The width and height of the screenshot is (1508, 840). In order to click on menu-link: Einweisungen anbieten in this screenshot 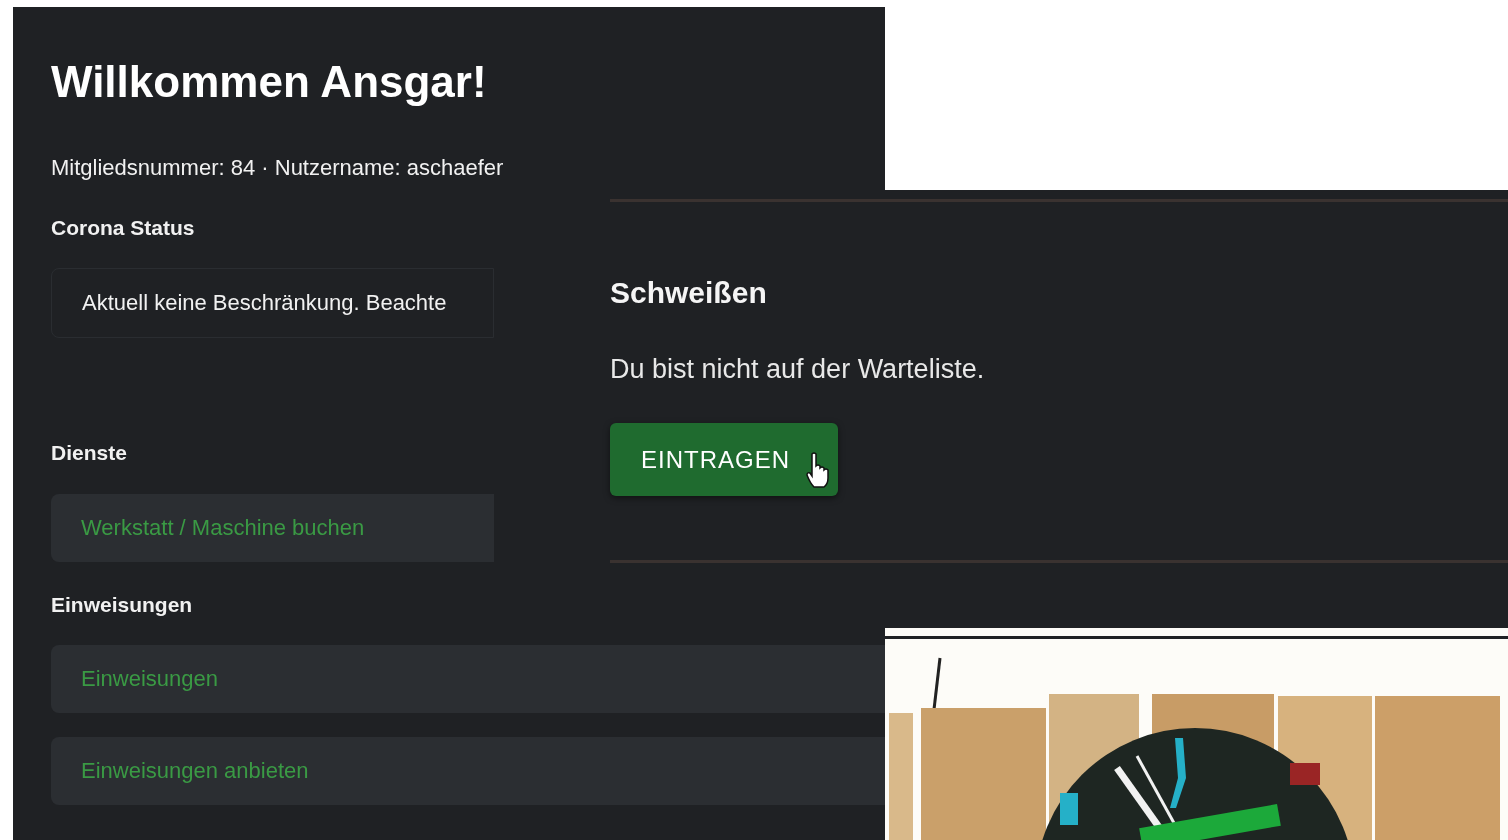, I will do `click(468, 771)`.